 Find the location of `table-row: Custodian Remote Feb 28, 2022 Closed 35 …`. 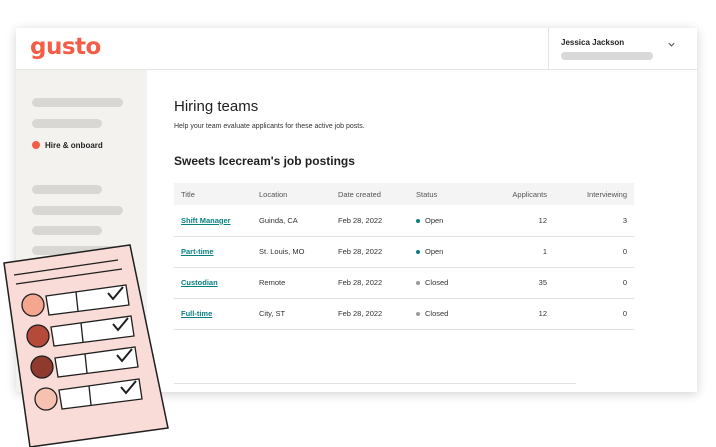

table-row: Custodian Remote Feb 28, 2022 Closed 35 … is located at coordinates (404, 282).